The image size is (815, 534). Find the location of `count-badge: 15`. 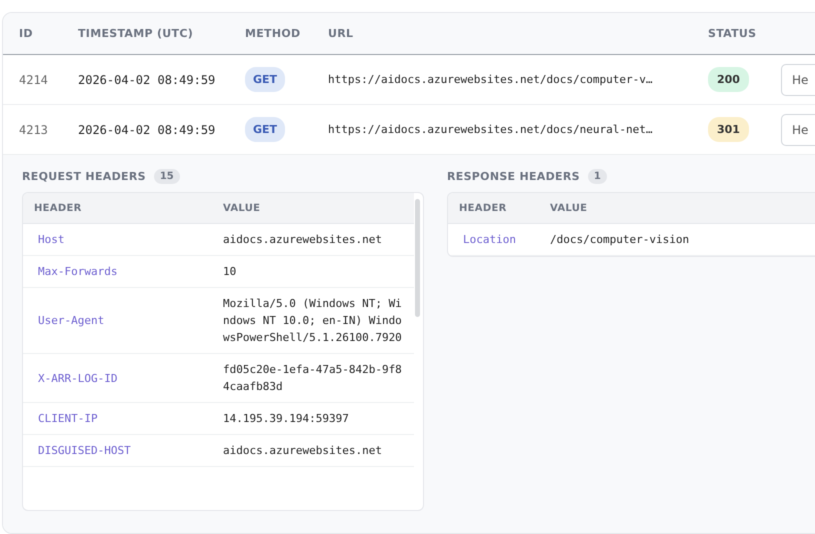

count-badge: 15 is located at coordinates (167, 176).